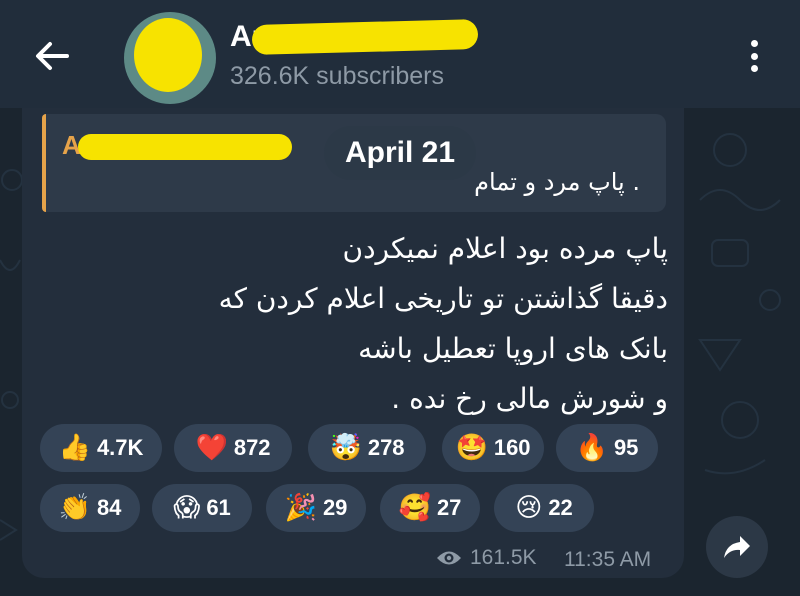 Image resolution: width=800 pixels, height=596 pixels. I want to click on channel-name-redaction, so click(365, 37).